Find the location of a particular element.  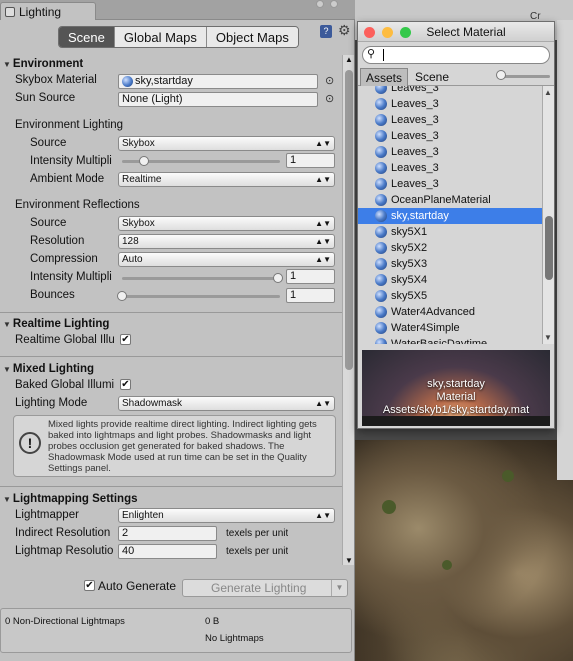

lightmapper-dropdown: Enlighten ▲▼ is located at coordinates (226, 515).